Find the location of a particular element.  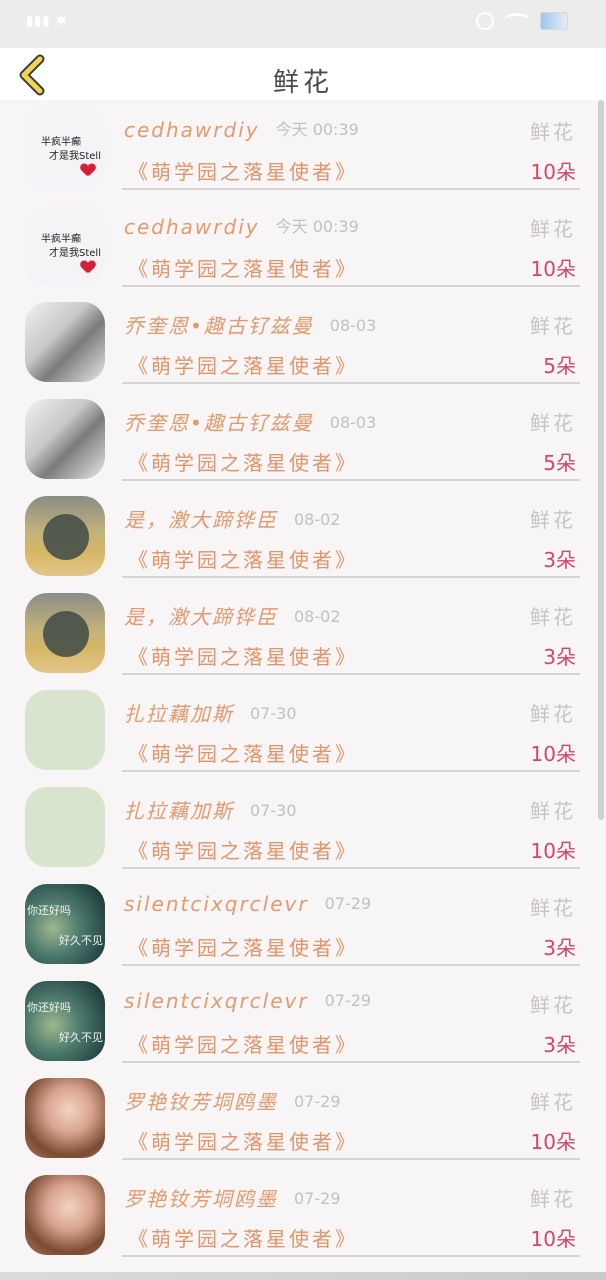

list-item: 扎拉藕加斯 07-30 鲜花 《萌学园之落星使者》 10朵 is located at coordinates (303, 730).